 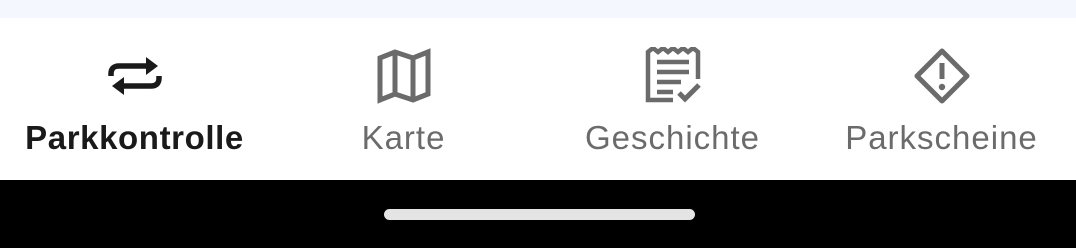 What do you see at coordinates (941, 76) in the screenshot?
I see `warning-diamond-icon` at bounding box center [941, 76].